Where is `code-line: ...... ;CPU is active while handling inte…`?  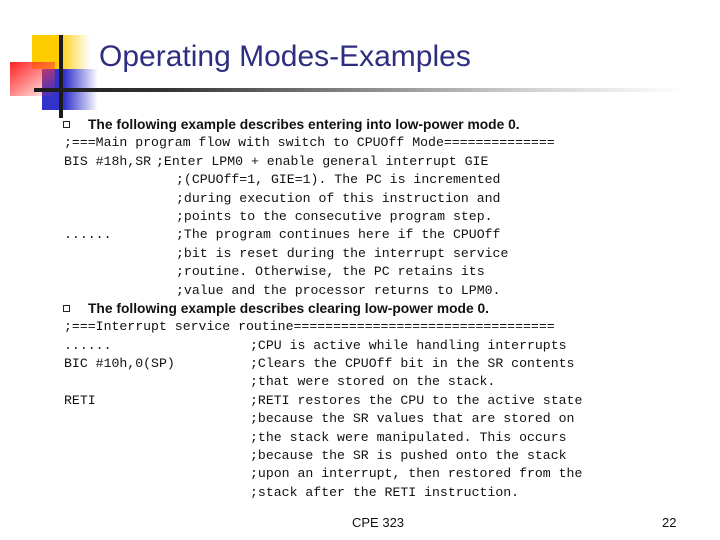
code-line: ...... ;CPU is active while handling inte… is located at coordinates (384, 346).